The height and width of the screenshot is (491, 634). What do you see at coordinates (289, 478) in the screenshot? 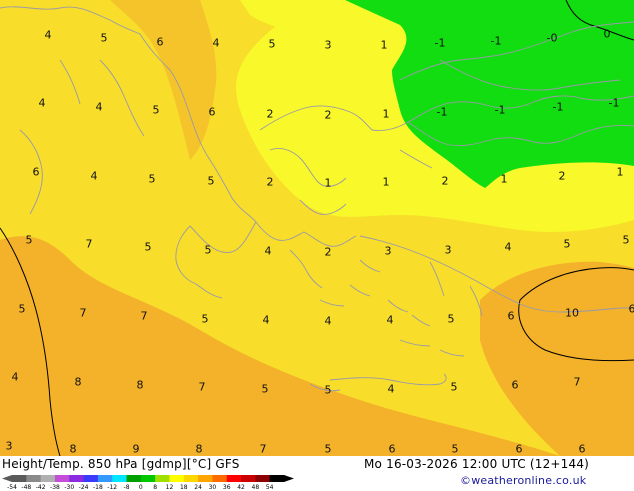
I see `colorbar-right-arrow` at bounding box center [289, 478].